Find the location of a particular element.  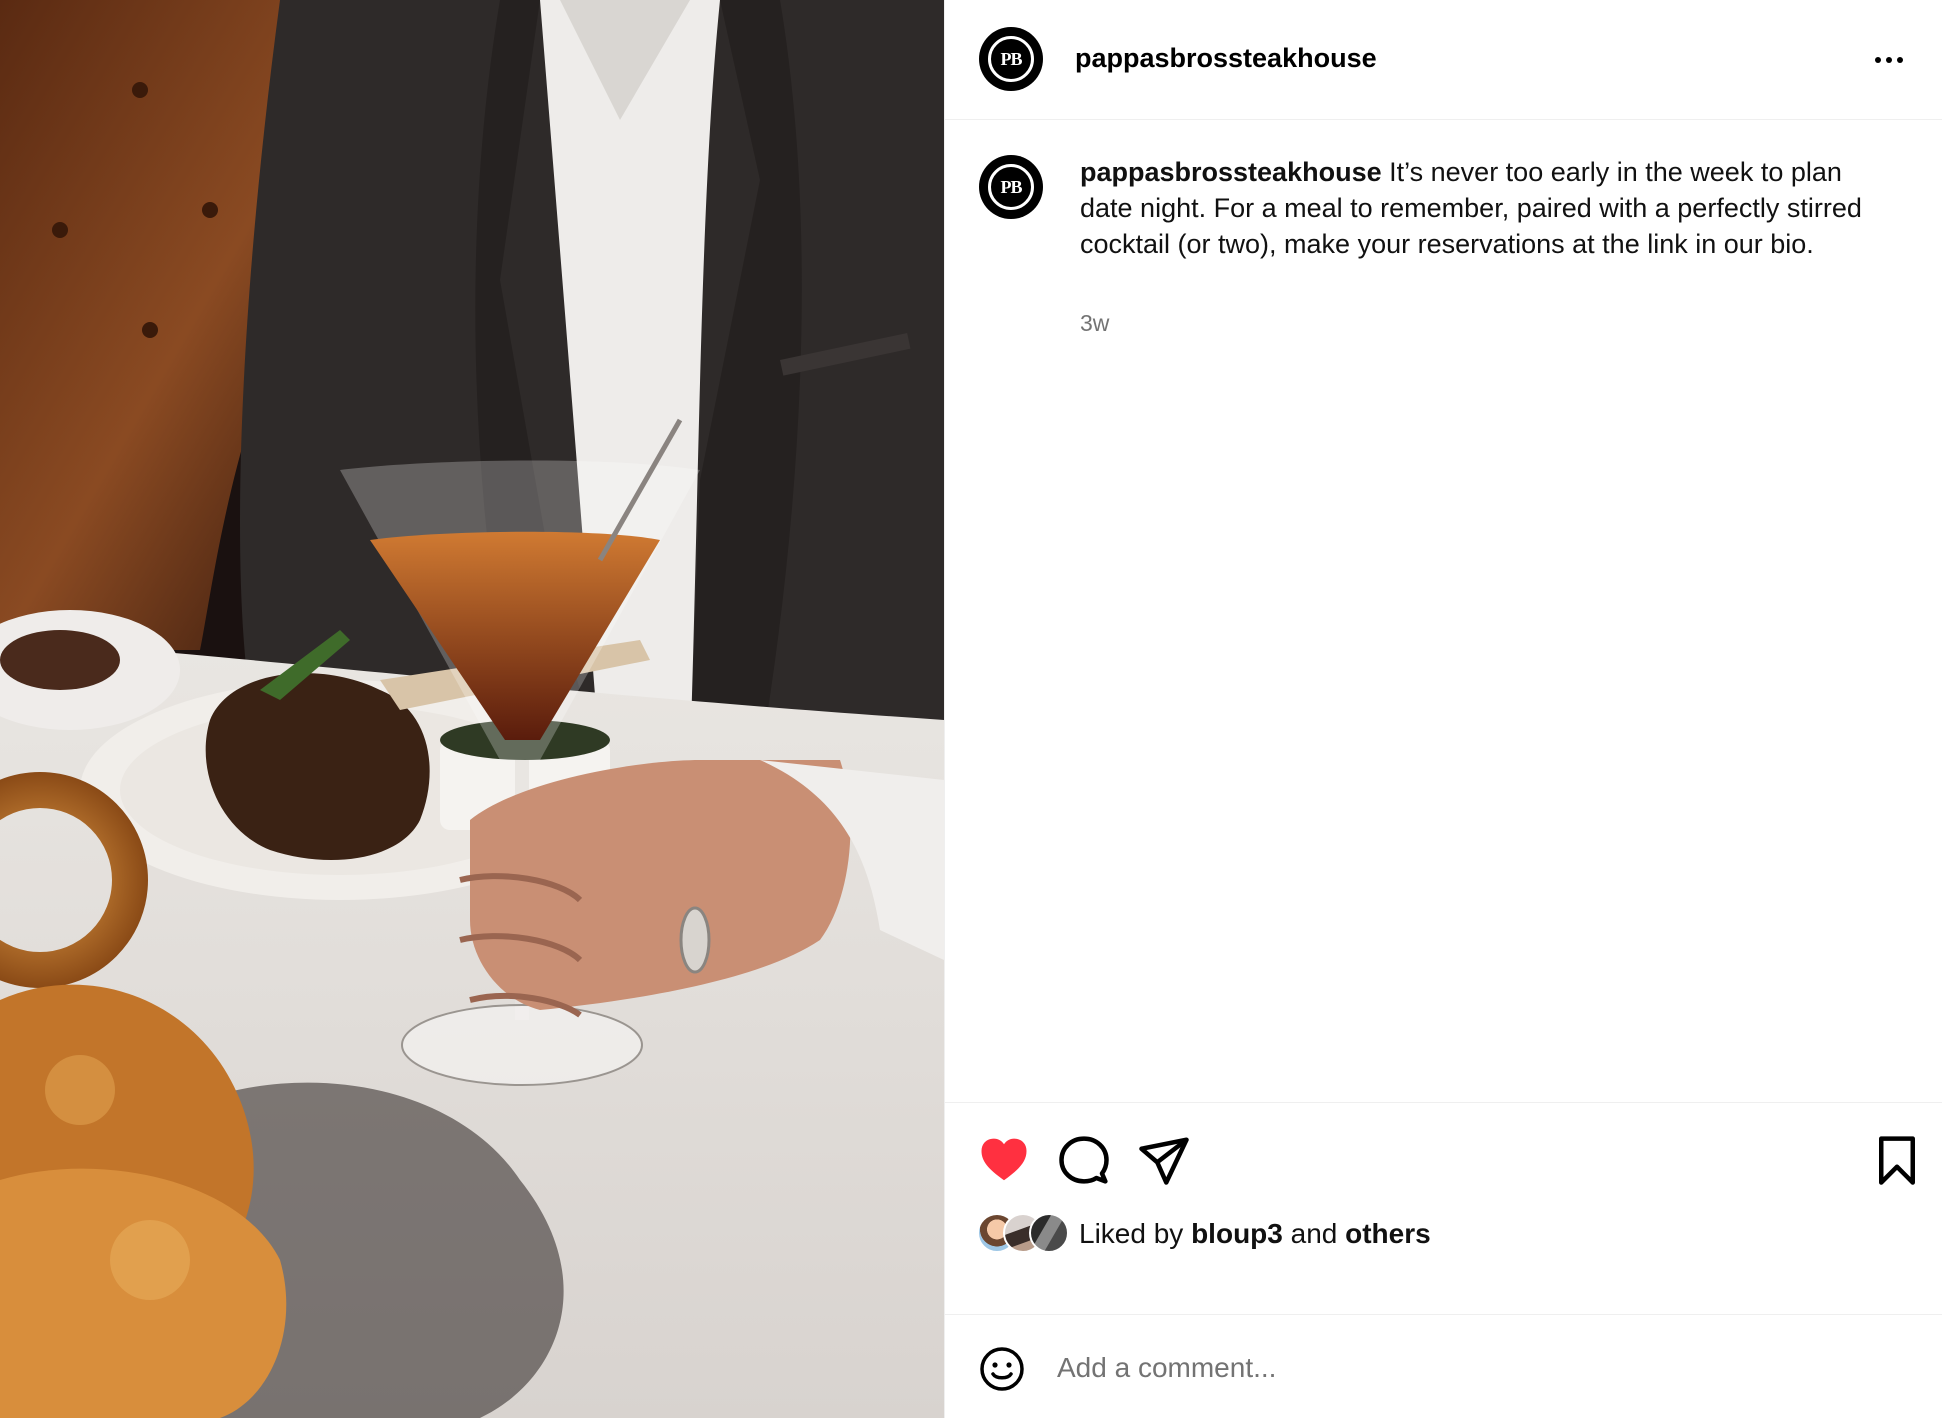

comment-input is located at coordinates (1467, 1368).